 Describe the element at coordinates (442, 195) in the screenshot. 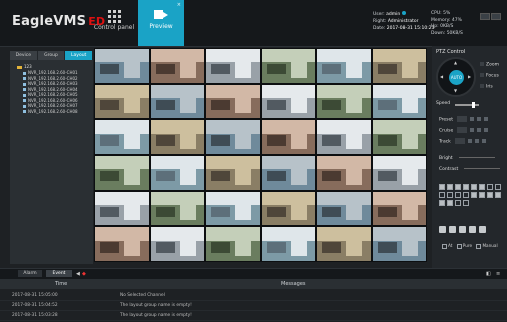

I see `split-20-icon` at that location.